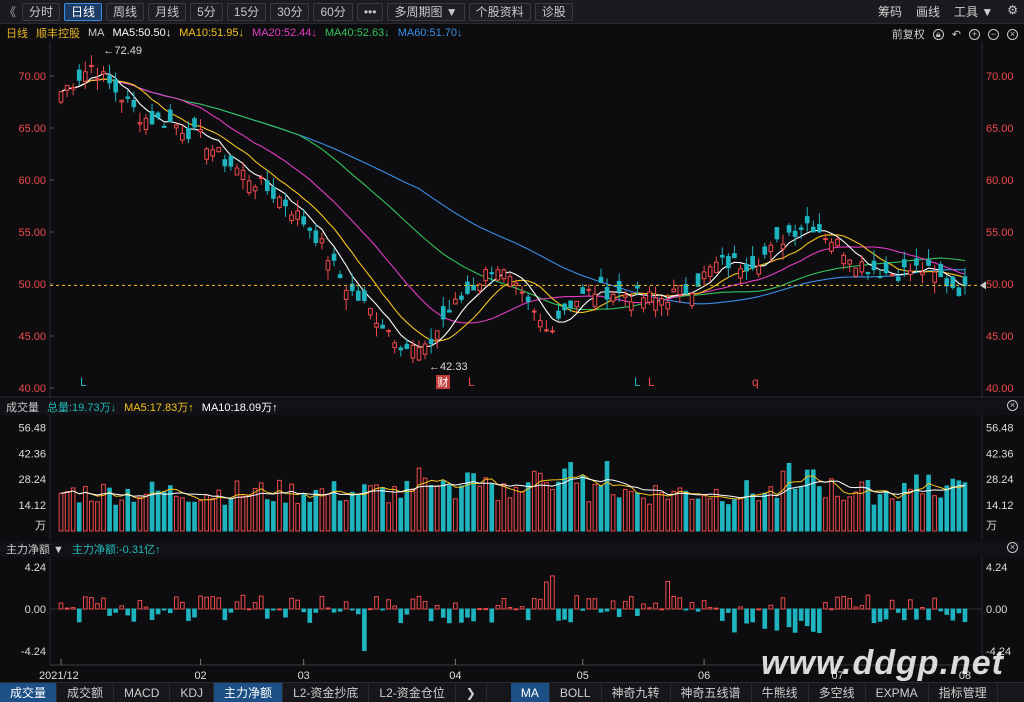 The height and width of the screenshot is (702, 1024). Describe the element at coordinates (290, 11) in the screenshot. I see `period-button: 30分` at that location.